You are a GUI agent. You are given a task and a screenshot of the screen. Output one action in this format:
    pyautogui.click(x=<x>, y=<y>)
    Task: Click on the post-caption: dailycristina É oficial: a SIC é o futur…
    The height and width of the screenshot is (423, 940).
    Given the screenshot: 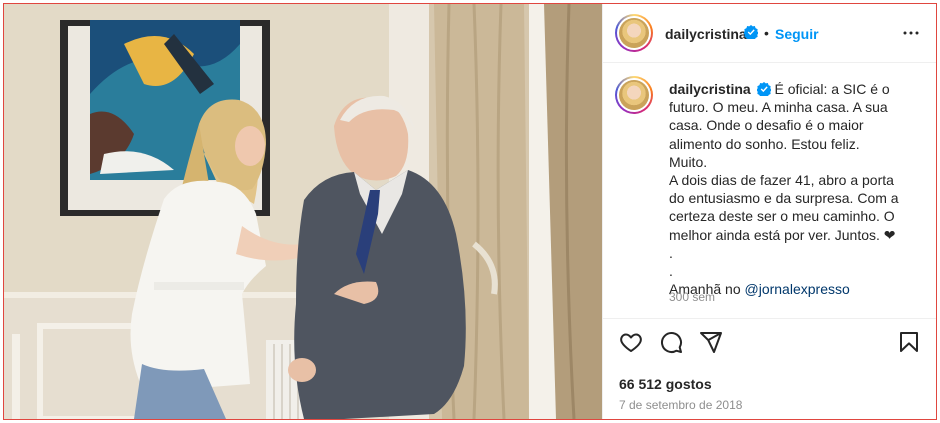 What is the action you would take?
    pyautogui.click(x=784, y=189)
    